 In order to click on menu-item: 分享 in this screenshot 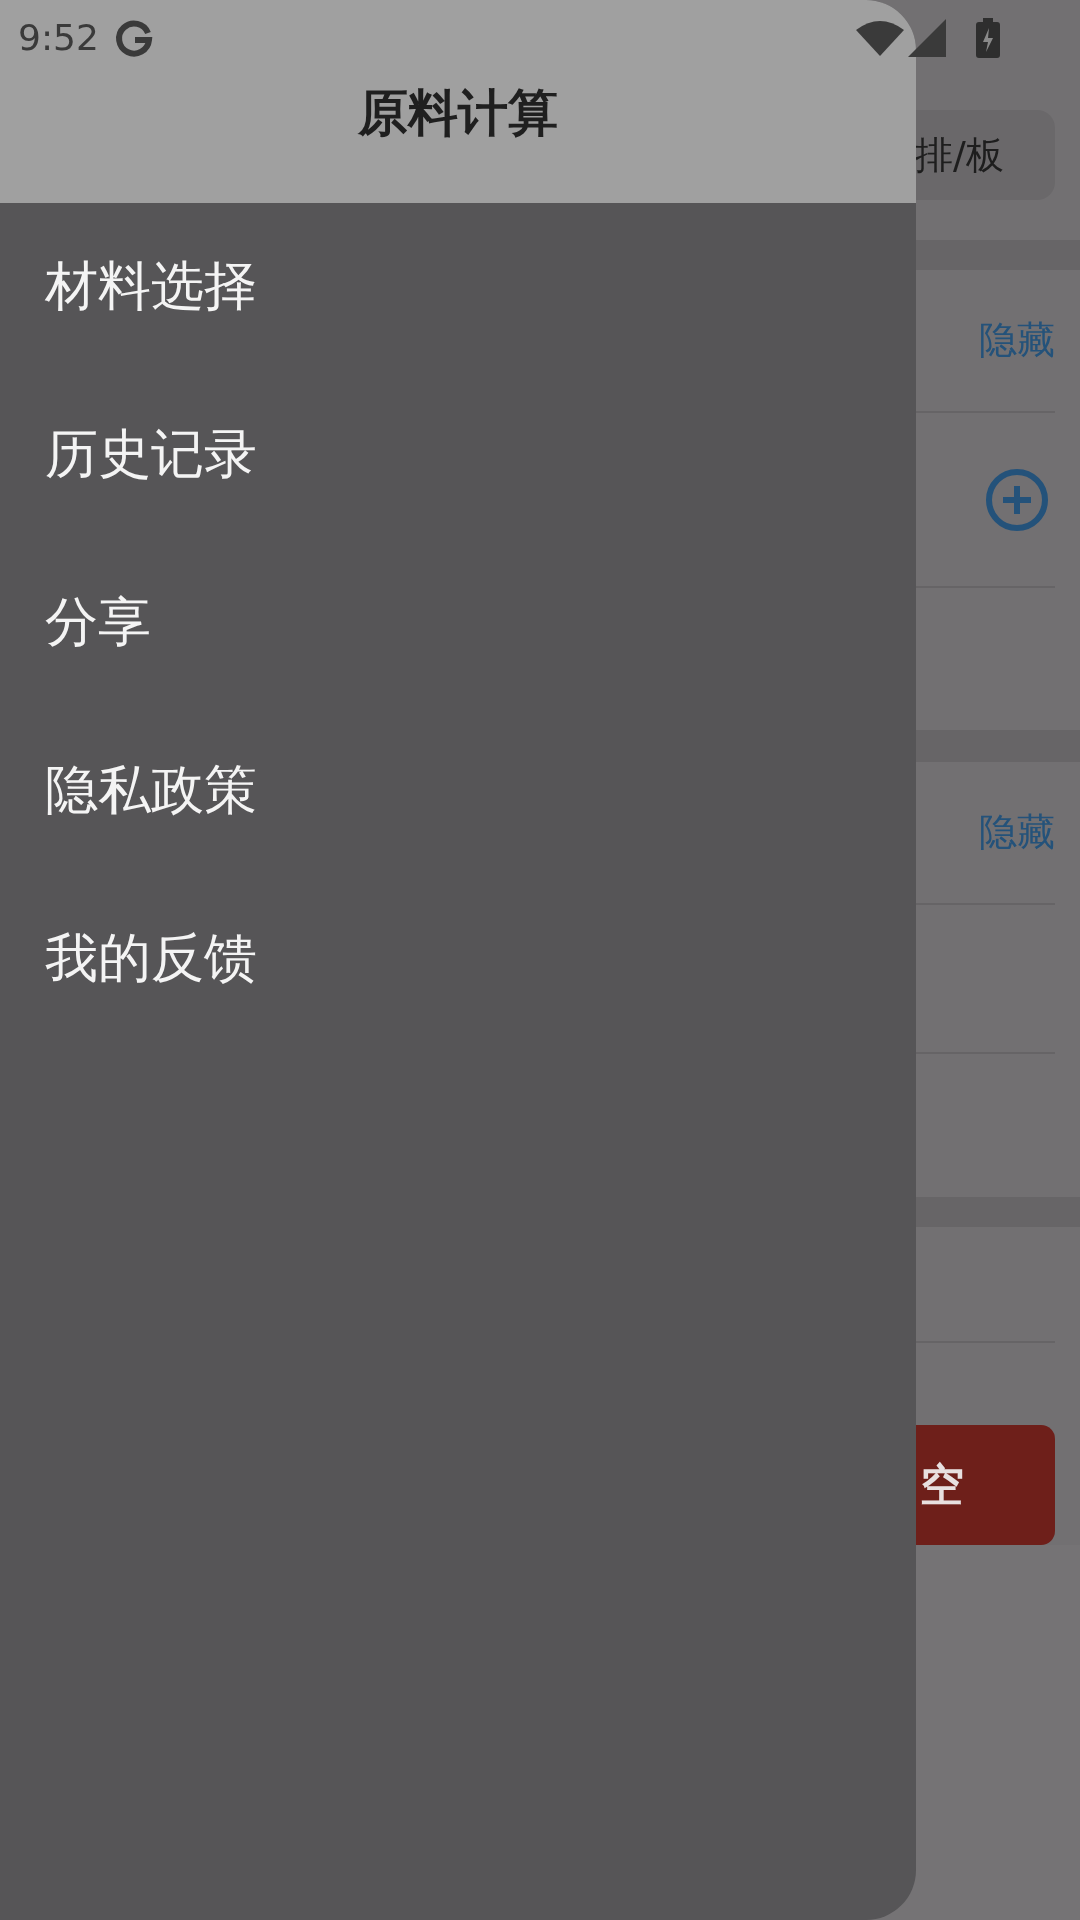, I will do `click(458, 623)`.